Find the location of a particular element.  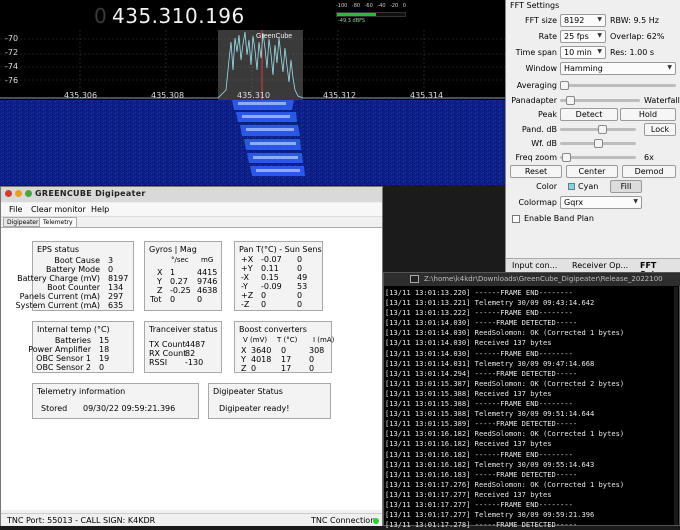

gyro-value: 1 is located at coordinates (173, 272).